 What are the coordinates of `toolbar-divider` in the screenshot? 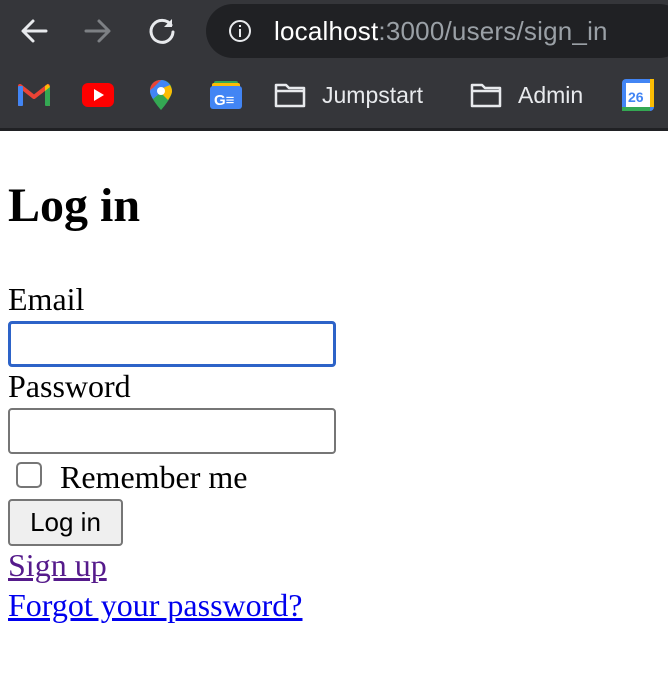 It's located at (334, 129).